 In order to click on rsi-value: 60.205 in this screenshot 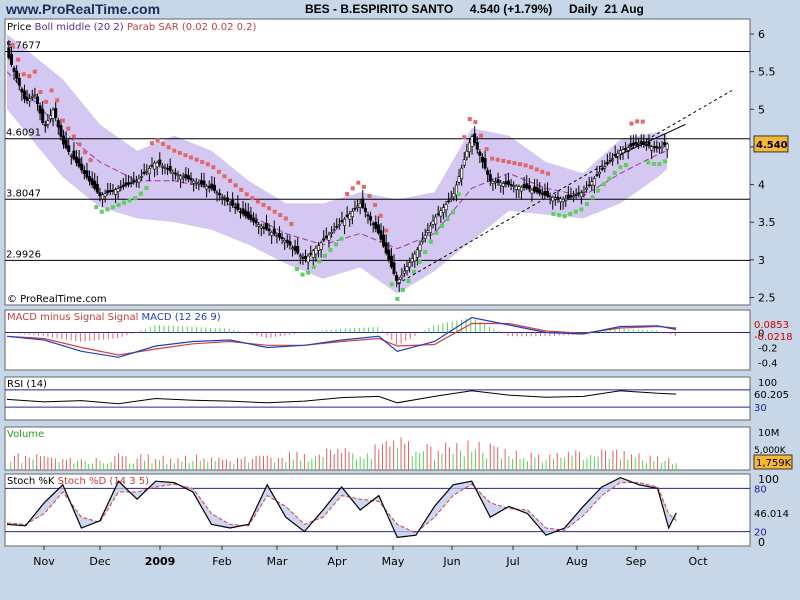, I will do `click(771, 395)`.